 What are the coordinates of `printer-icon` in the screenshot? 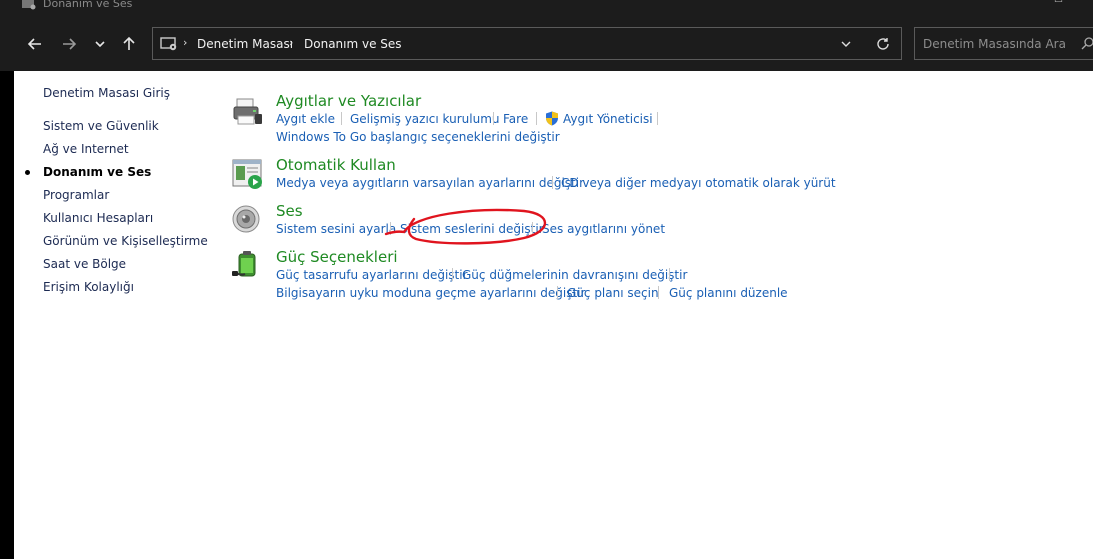 It's located at (247, 112).